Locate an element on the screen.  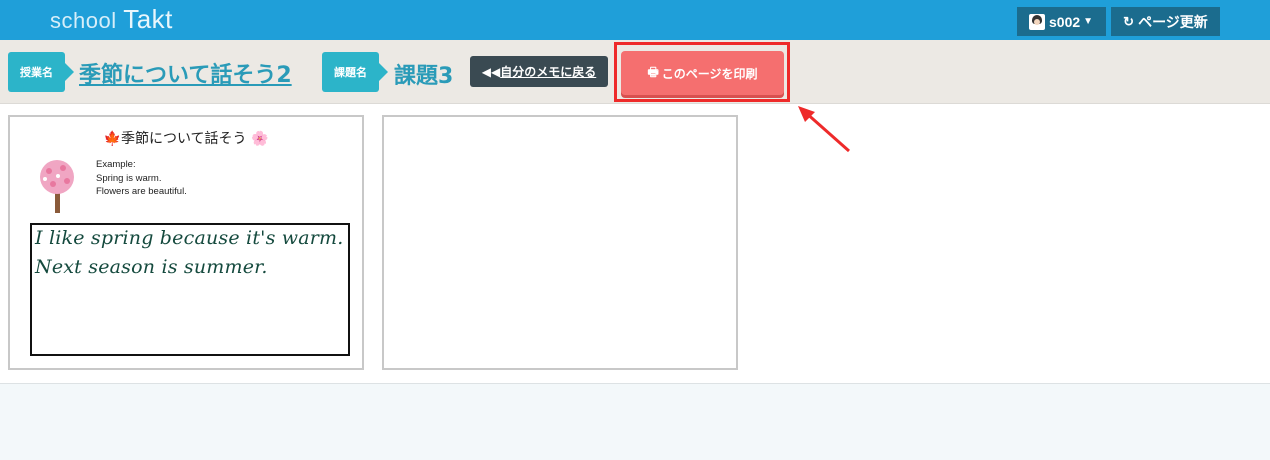
handwritten-line: I like spring because it's warm. is located at coordinates (189, 238).